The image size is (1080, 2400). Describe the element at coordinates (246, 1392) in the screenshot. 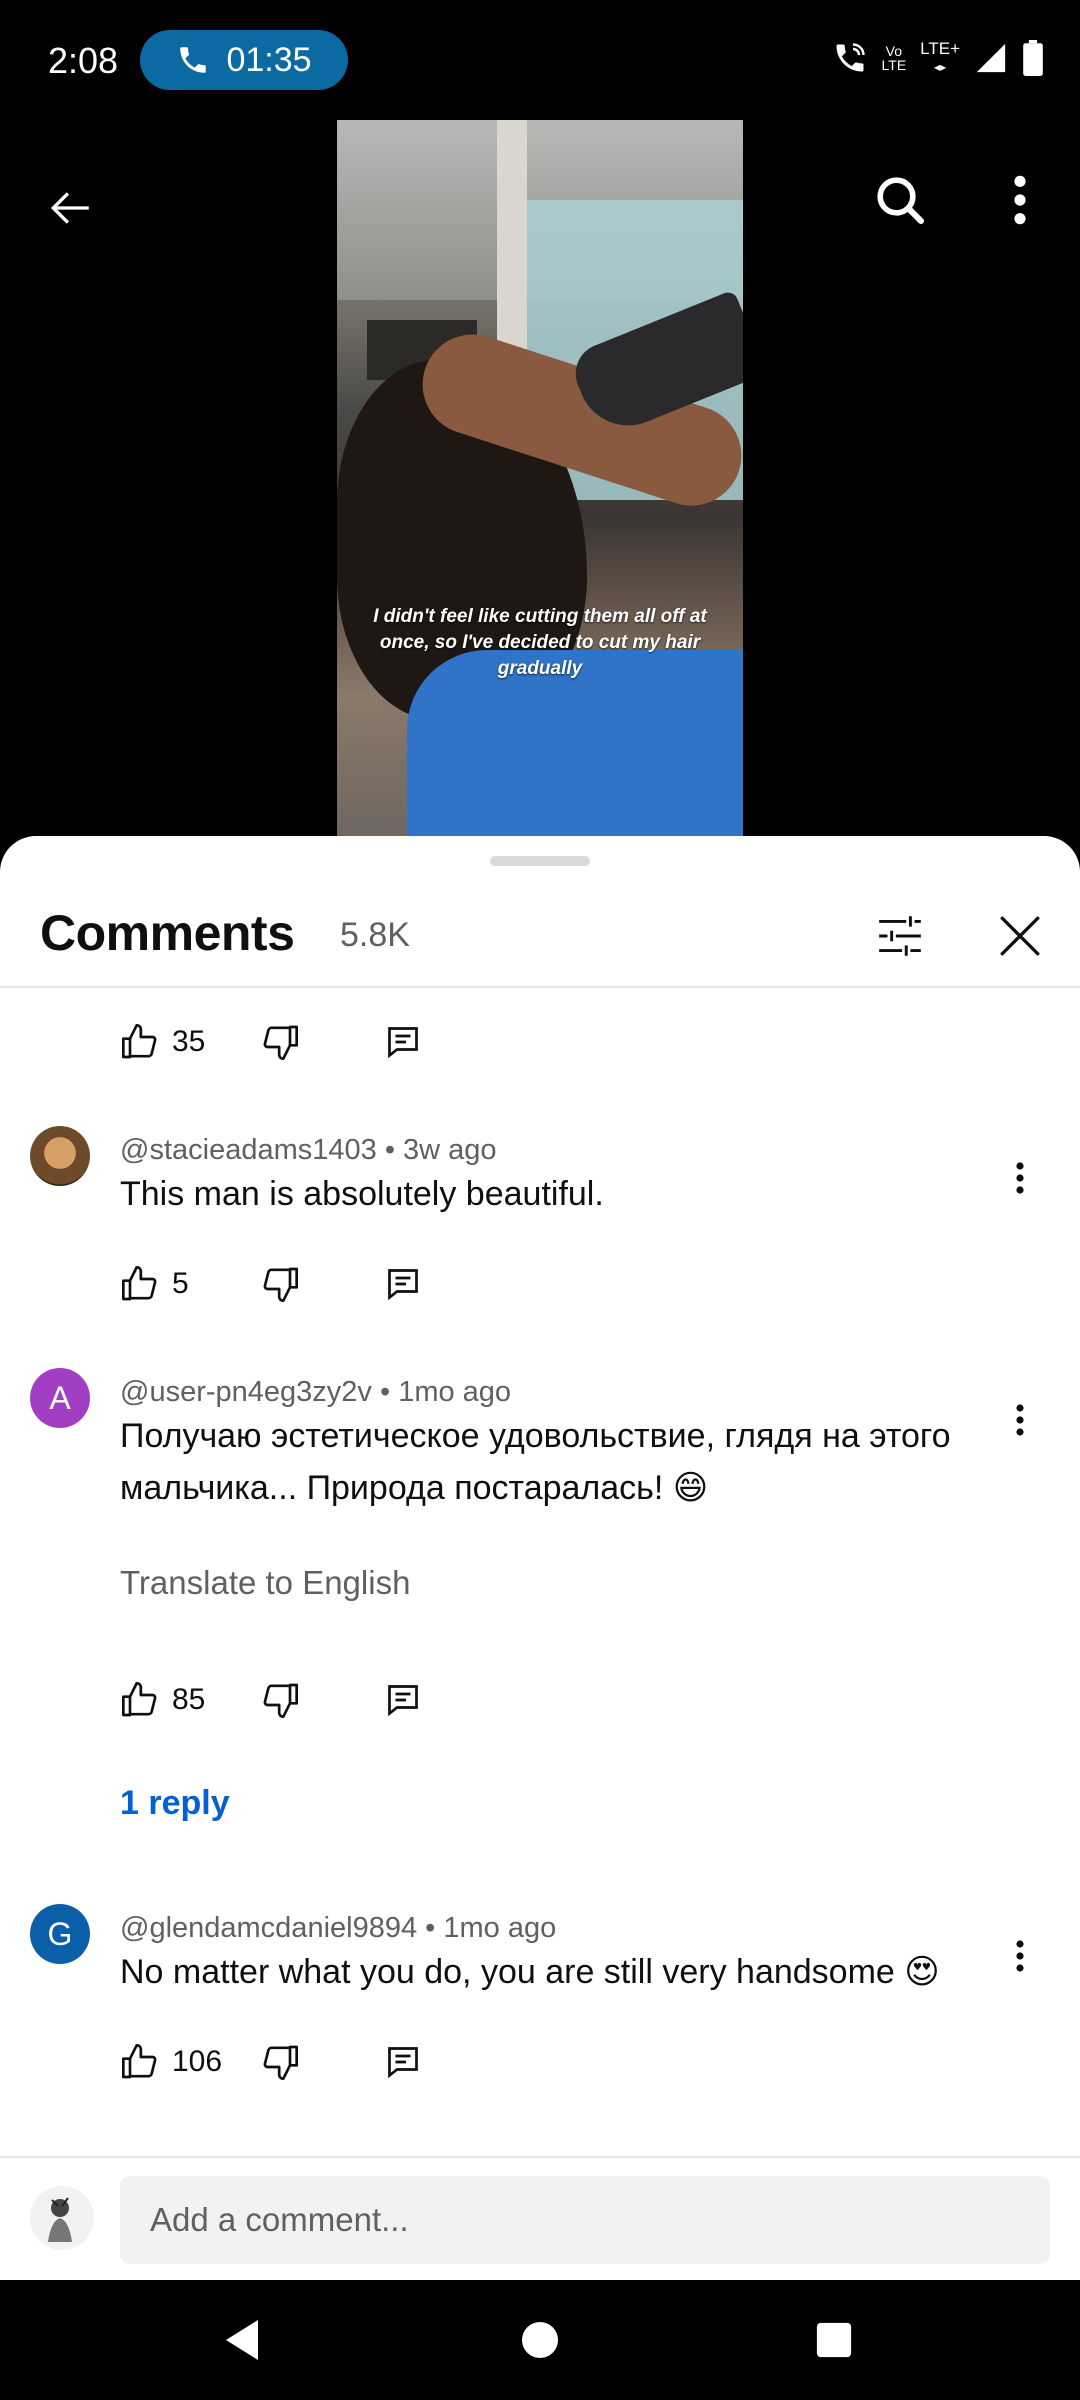

I see `comment-author: @user-pn4eg3zy2v` at that location.